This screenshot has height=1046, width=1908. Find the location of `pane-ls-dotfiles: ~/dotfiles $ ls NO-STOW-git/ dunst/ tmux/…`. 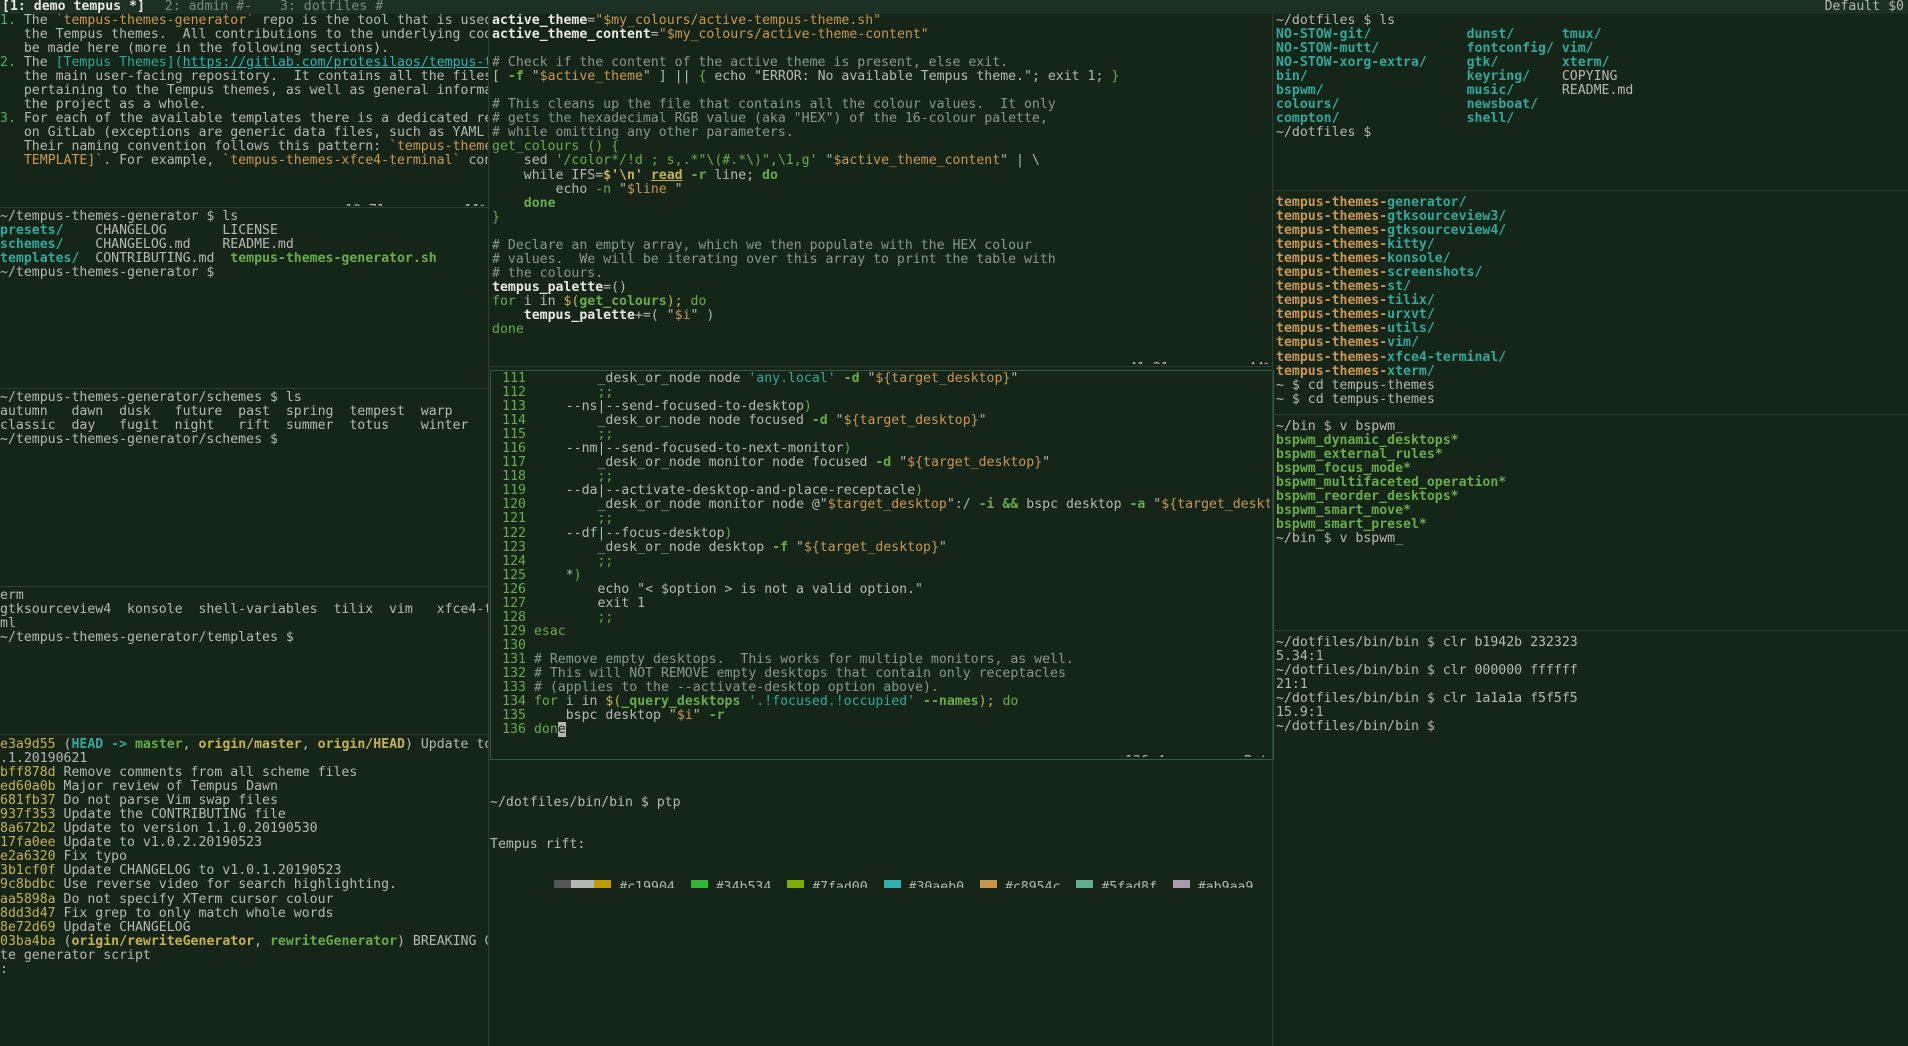

pane-ls-dotfiles: ~/dotfiles $ ls NO-STOW-git/ dunst/ tmux/… is located at coordinates (1592, 81).